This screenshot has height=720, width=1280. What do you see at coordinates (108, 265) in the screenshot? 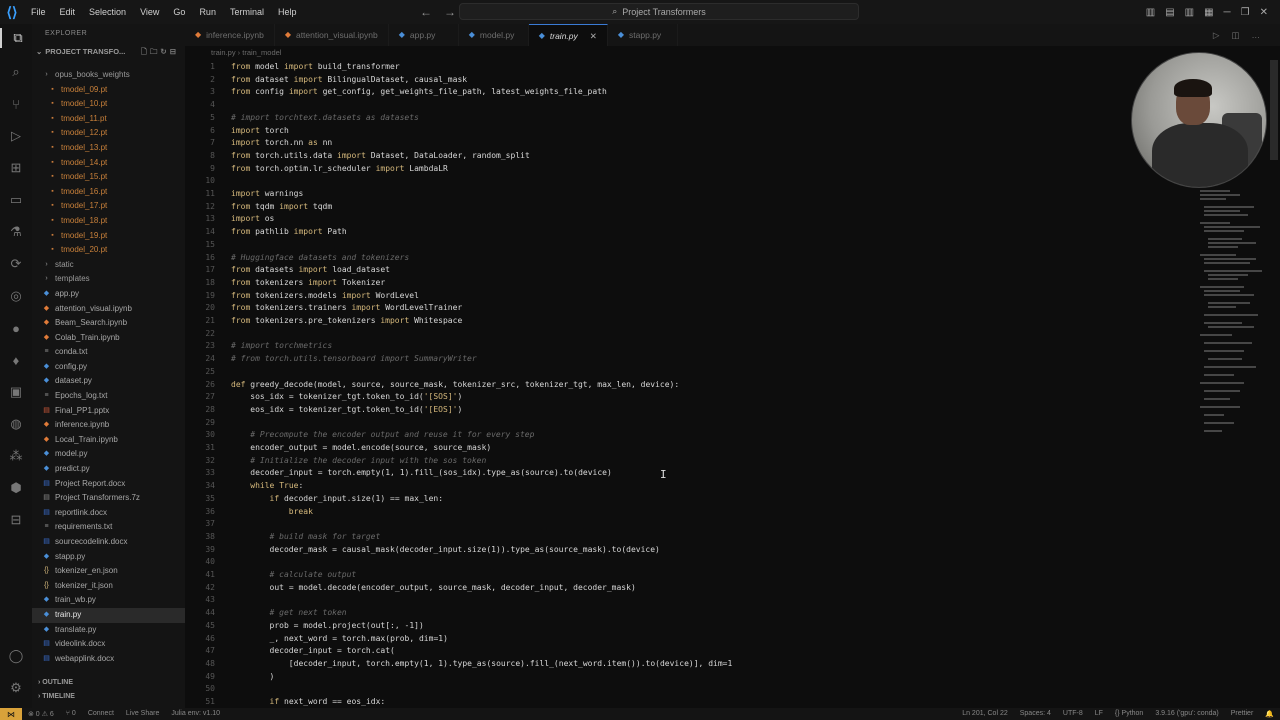
I see `folder-item: › static` at bounding box center [108, 265].